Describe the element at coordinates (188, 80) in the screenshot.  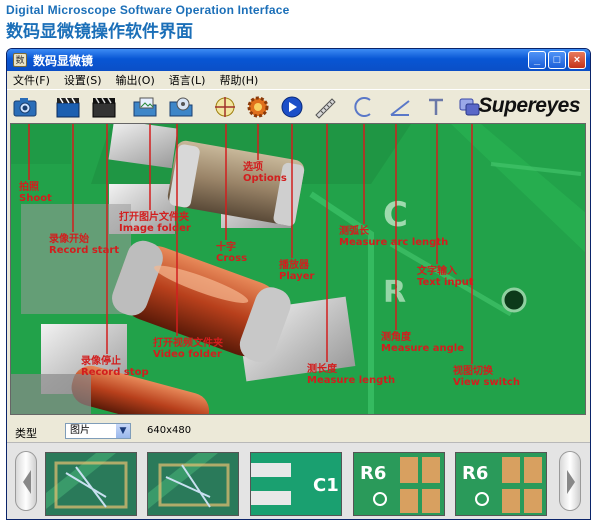
I see `menu-language: 语言(L)` at that location.